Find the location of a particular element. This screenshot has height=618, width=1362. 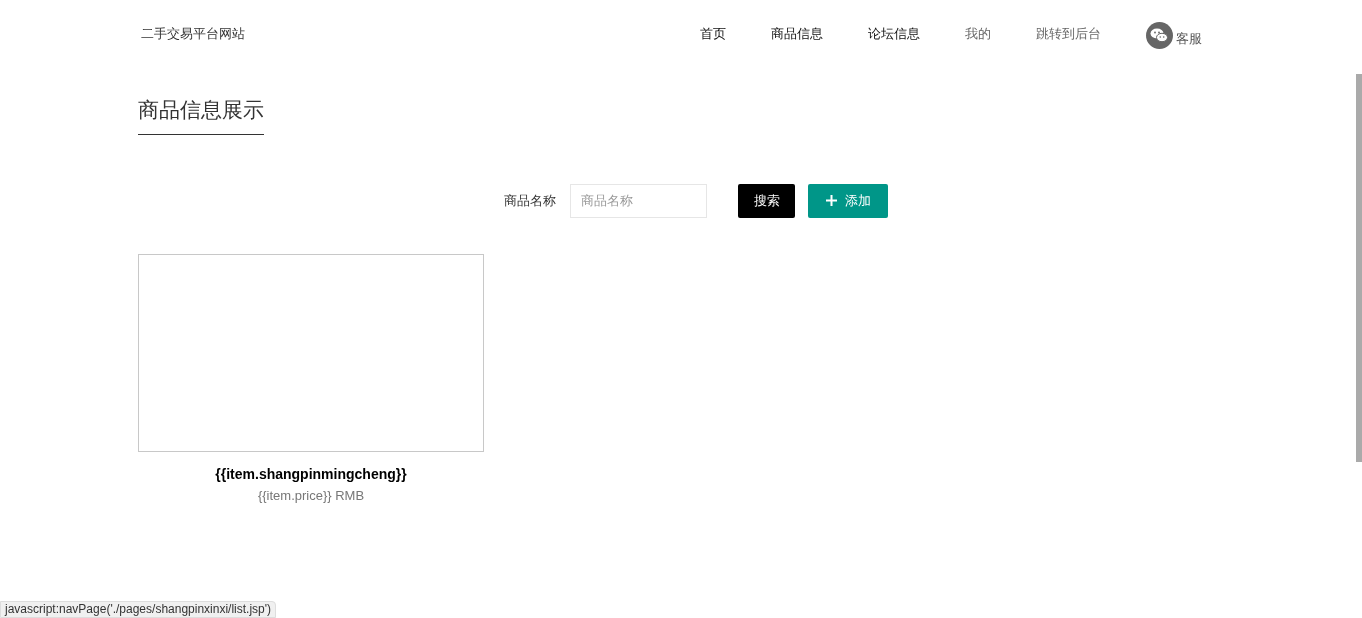

nav-link: 跳转到后台 is located at coordinates (1068, 34).